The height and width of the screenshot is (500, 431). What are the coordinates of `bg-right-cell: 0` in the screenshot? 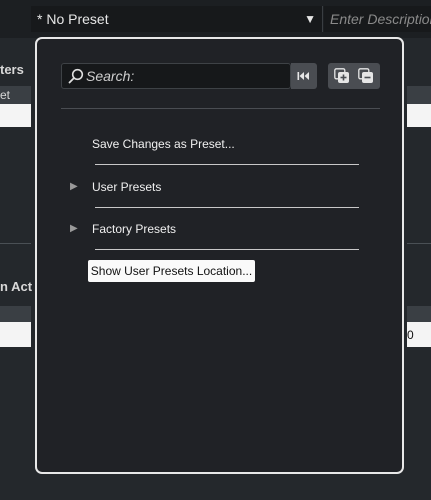 It's located at (410, 335).